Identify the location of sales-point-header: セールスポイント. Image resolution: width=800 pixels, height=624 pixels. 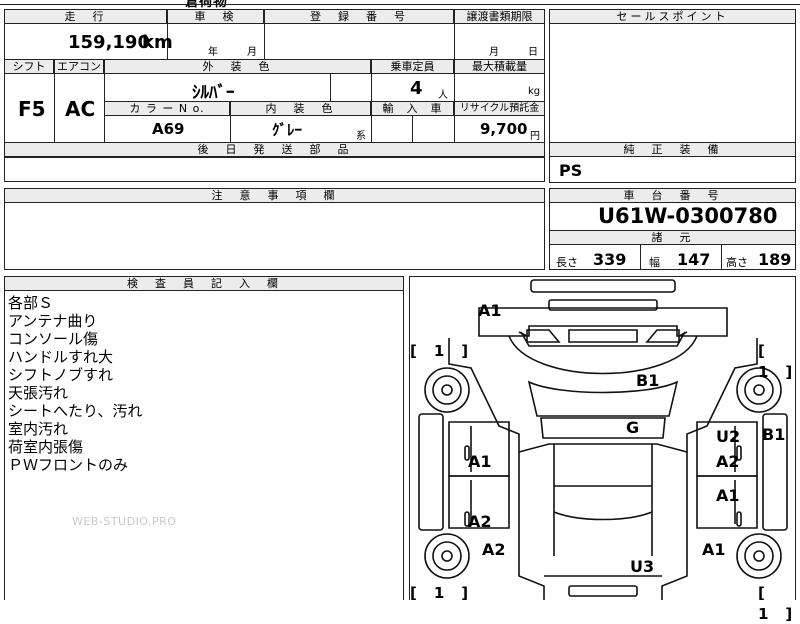
(672, 16).